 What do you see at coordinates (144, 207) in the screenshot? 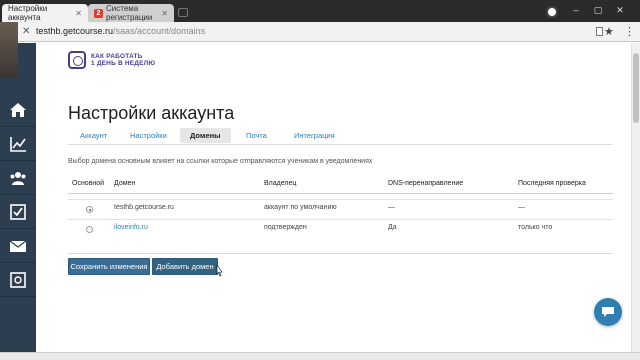
I see `domain-cell: testhb.getcourse.ru` at bounding box center [144, 207].